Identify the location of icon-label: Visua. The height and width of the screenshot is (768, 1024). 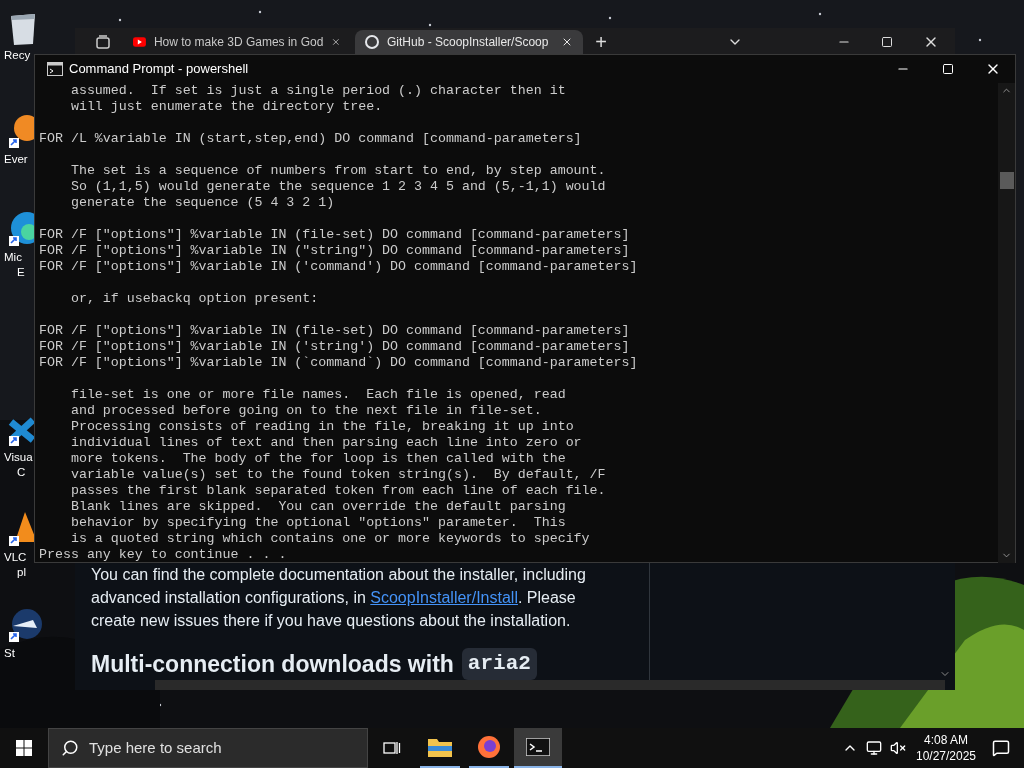
(18, 457).